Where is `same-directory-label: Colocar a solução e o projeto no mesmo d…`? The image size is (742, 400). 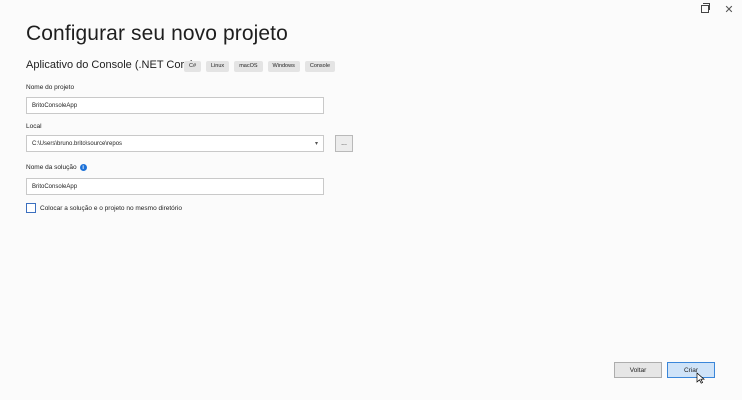
same-directory-label: Colocar a solução e o projeto no mesmo d… is located at coordinates (111, 208).